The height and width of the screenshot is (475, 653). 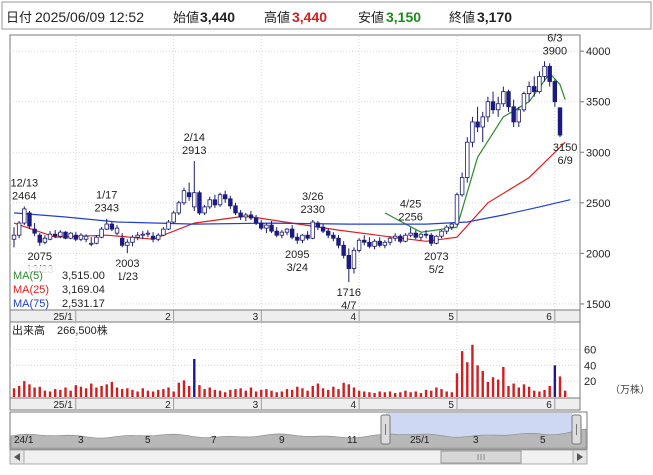 I want to click on annotation-value: 2343, so click(x=106, y=209).